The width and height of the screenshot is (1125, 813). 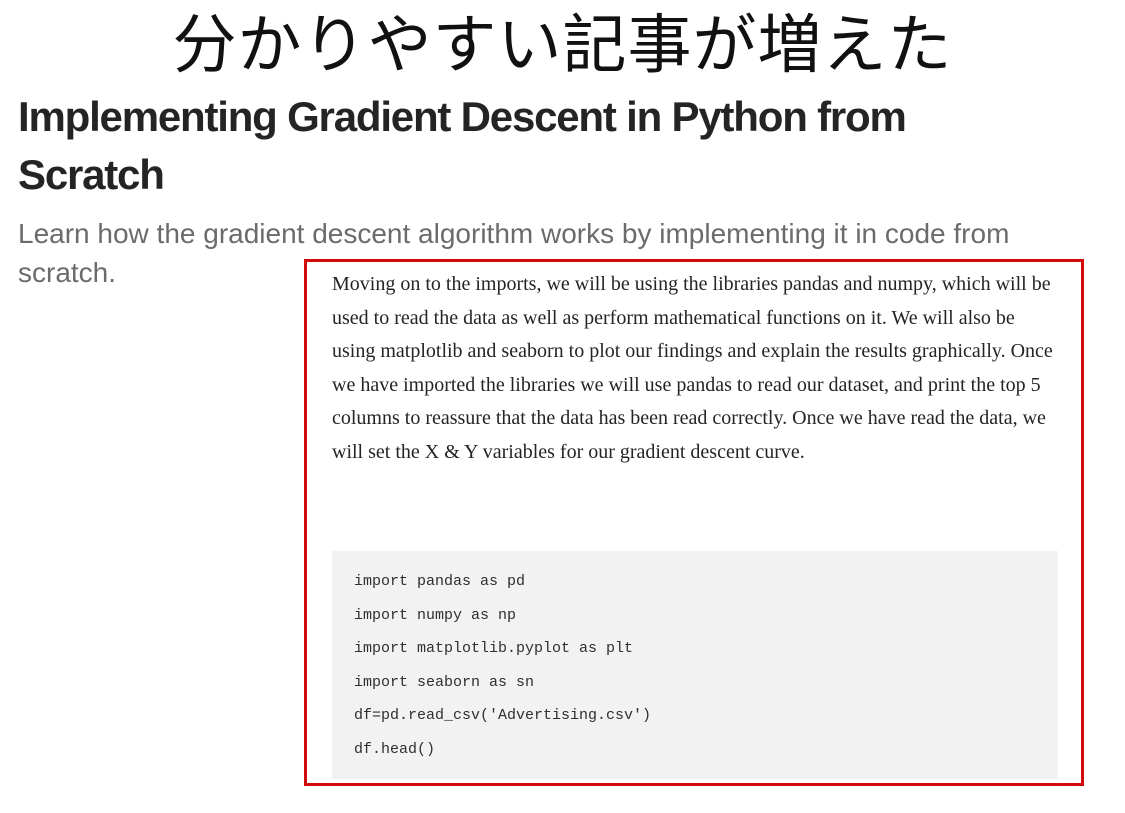 What do you see at coordinates (395, 749) in the screenshot?
I see `code-line: df.head()` at bounding box center [395, 749].